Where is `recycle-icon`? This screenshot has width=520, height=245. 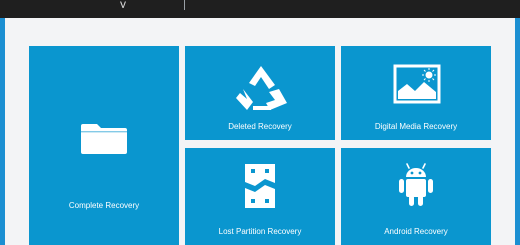
recycle-icon is located at coordinates (261, 88).